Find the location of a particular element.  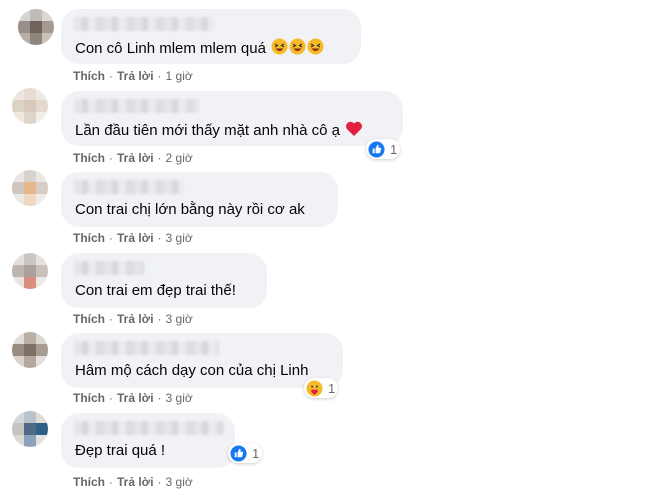

comment-text: Con trai em đẹp trai thế! is located at coordinates (155, 290).